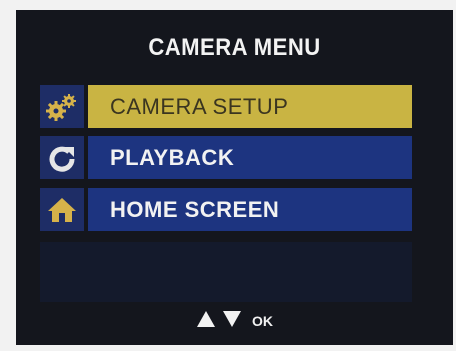  What do you see at coordinates (226, 272) in the screenshot?
I see `menu-empty-area` at bounding box center [226, 272].